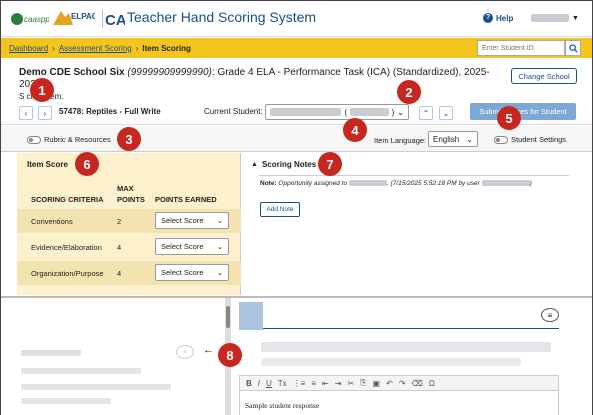  Describe the element at coordinates (509, 118) in the screenshot. I see `callout-5: 5` at that location.